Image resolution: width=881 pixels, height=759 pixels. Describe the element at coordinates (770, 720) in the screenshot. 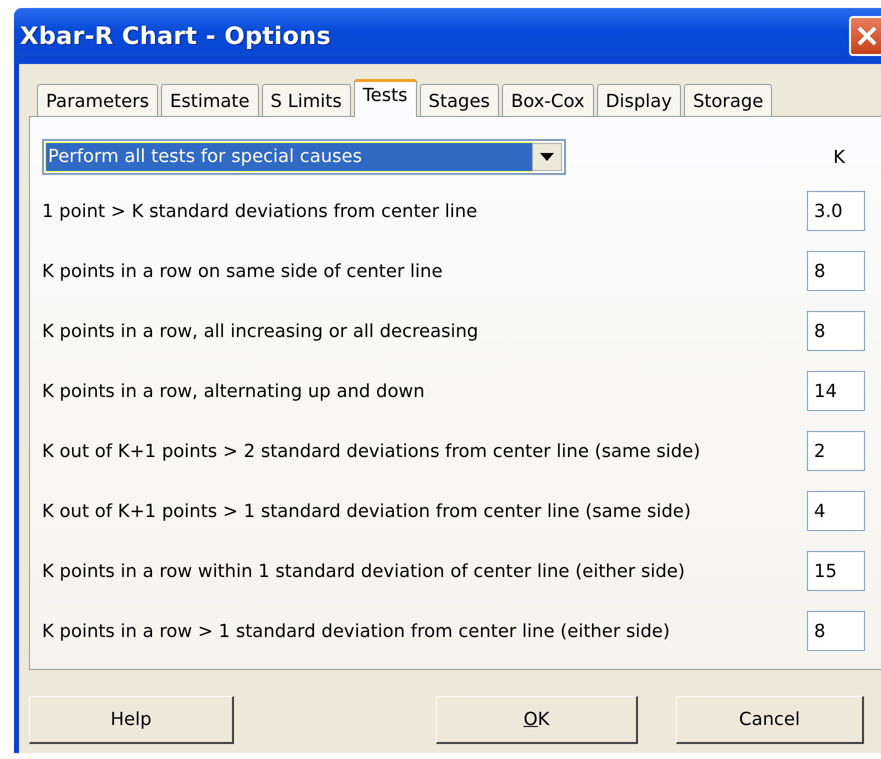

I see `cancel-button: Cancel` at that location.